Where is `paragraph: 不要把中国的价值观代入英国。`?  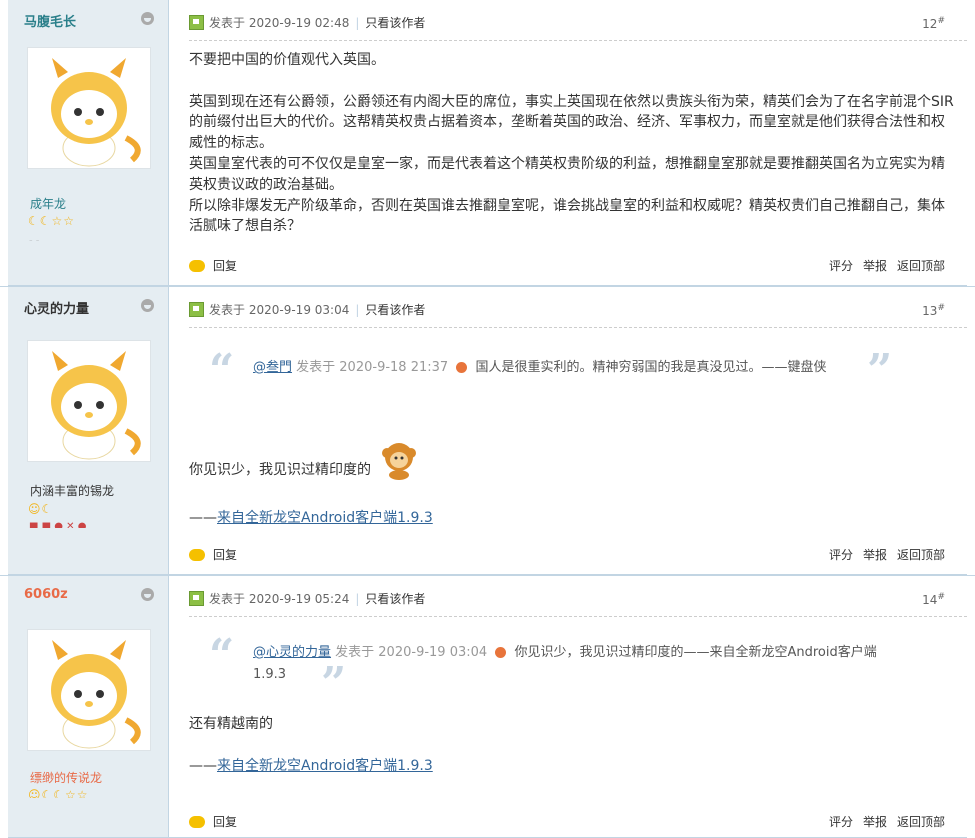 paragraph: 不要把中国的价值观代入英国。 is located at coordinates (287, 60).